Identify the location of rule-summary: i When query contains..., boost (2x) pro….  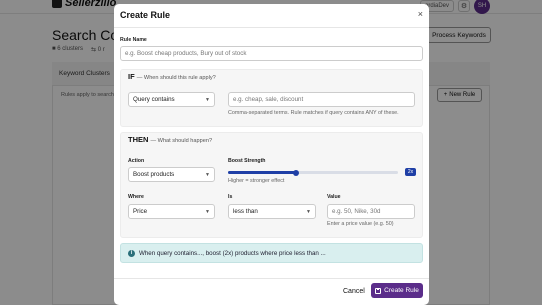
(271, 253).